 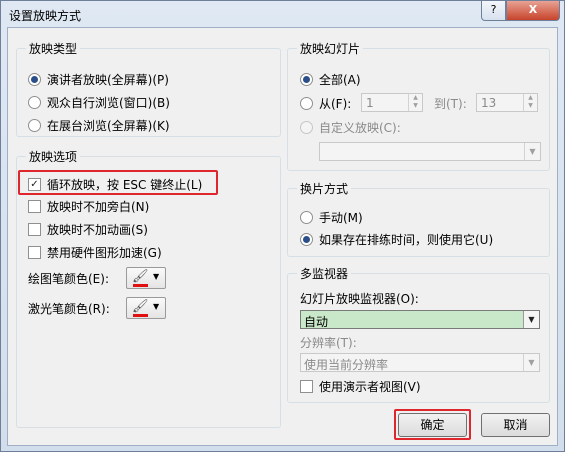 What do you see at coordinates (98, 206) in the screenshot?
I see `no-narration-label: 放映时不加旁白(N)` at bounding box center [98, 206].